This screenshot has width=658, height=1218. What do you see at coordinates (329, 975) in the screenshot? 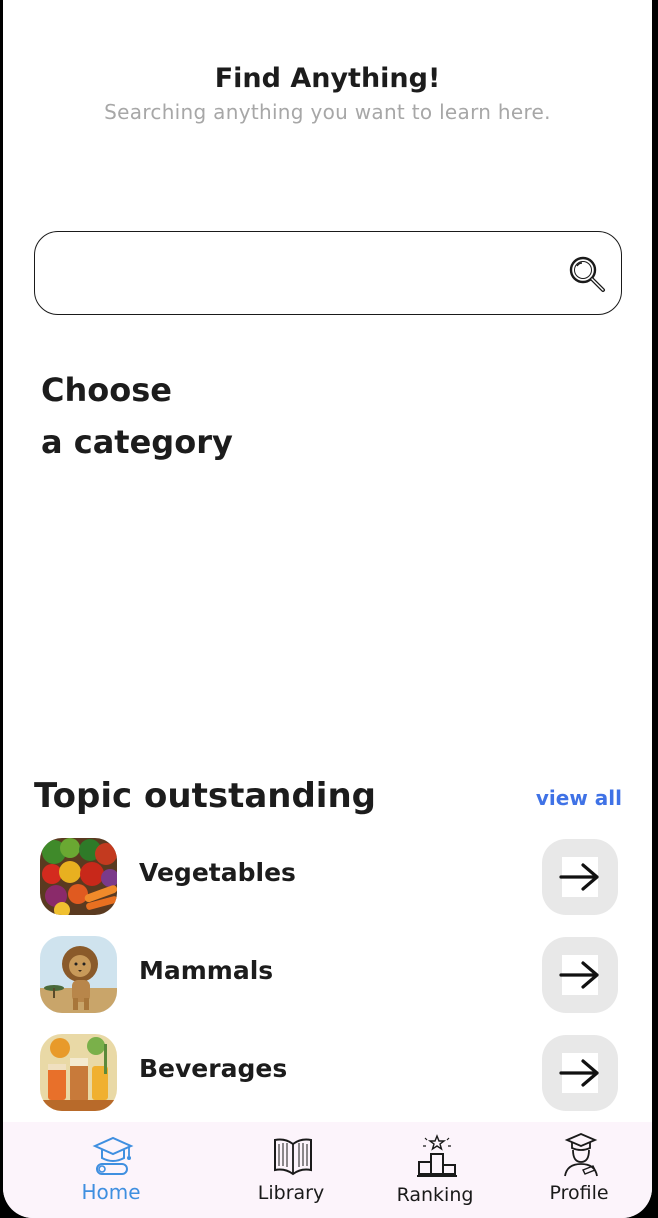
I see `topic-row-mammals: Mammals` at bounding box center [329, 975].